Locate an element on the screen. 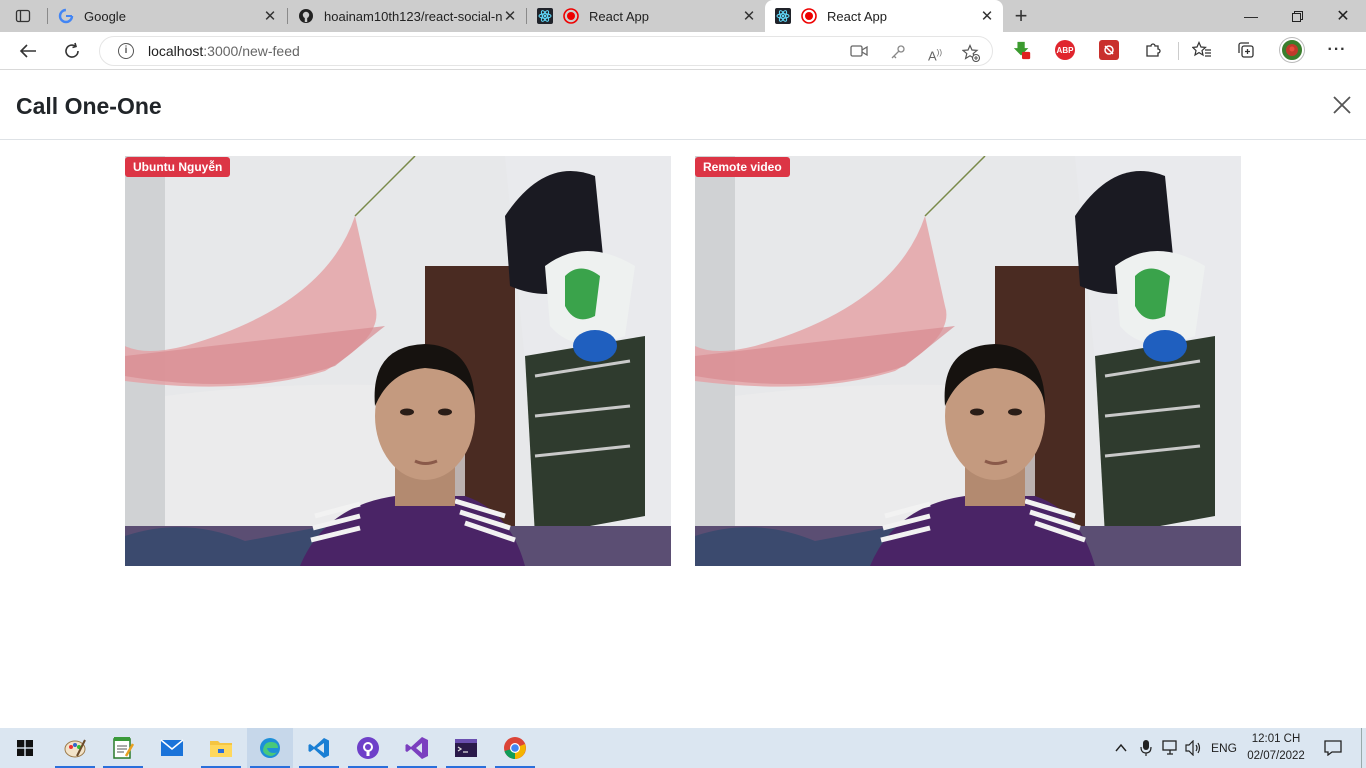 This screenshot has height=768, width=1366. modal-header: Call One-One is located at coordinates (683, 105).